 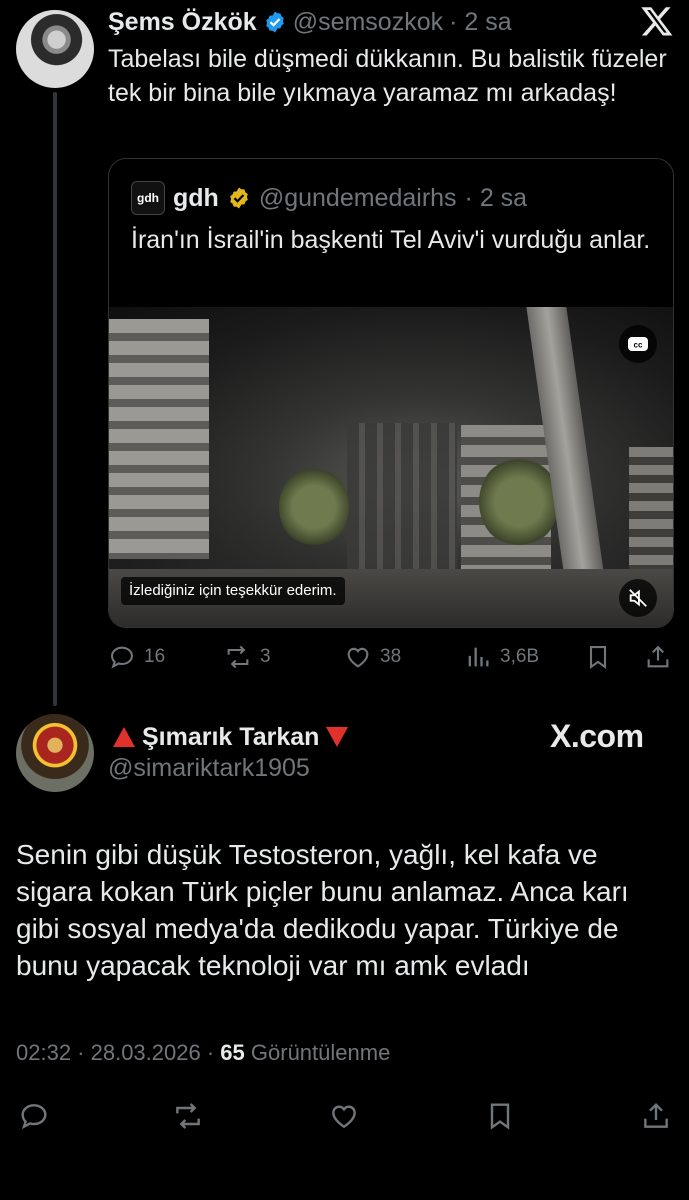 What do you see at coordinates (155, 656) in the screenshot?
I see `reply-count: 16` at bounding box center [155, 656].